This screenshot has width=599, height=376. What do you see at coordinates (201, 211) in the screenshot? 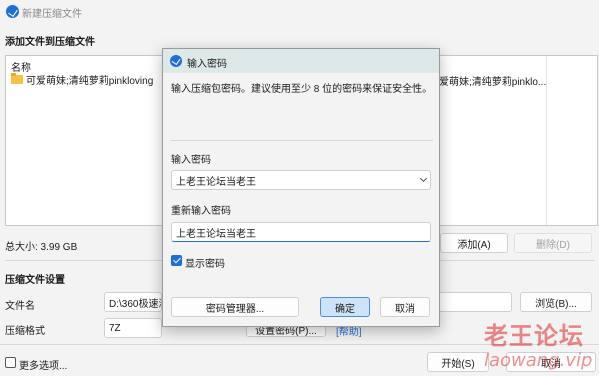
I see `confirm-password-label: 重新输入密码` at bounding box center [201, 211].